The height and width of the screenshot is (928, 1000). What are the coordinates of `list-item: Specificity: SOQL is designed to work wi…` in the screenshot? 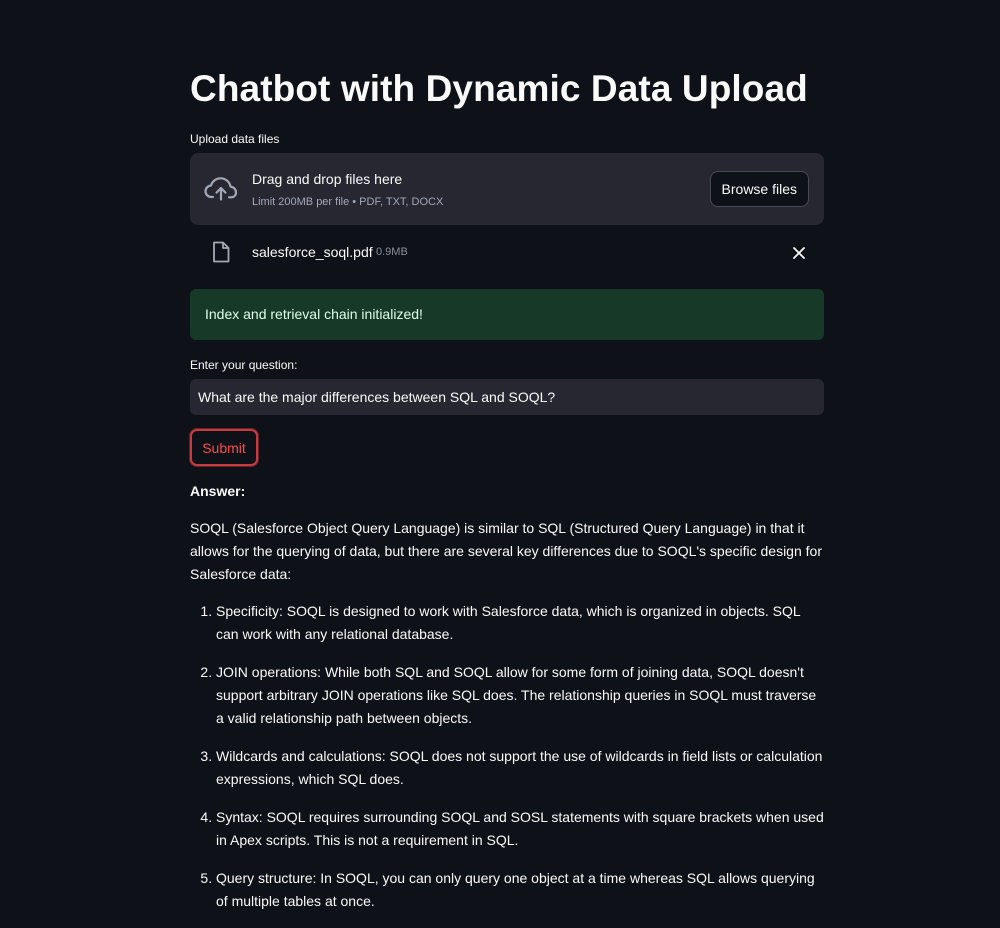 It's located at (520, 623).